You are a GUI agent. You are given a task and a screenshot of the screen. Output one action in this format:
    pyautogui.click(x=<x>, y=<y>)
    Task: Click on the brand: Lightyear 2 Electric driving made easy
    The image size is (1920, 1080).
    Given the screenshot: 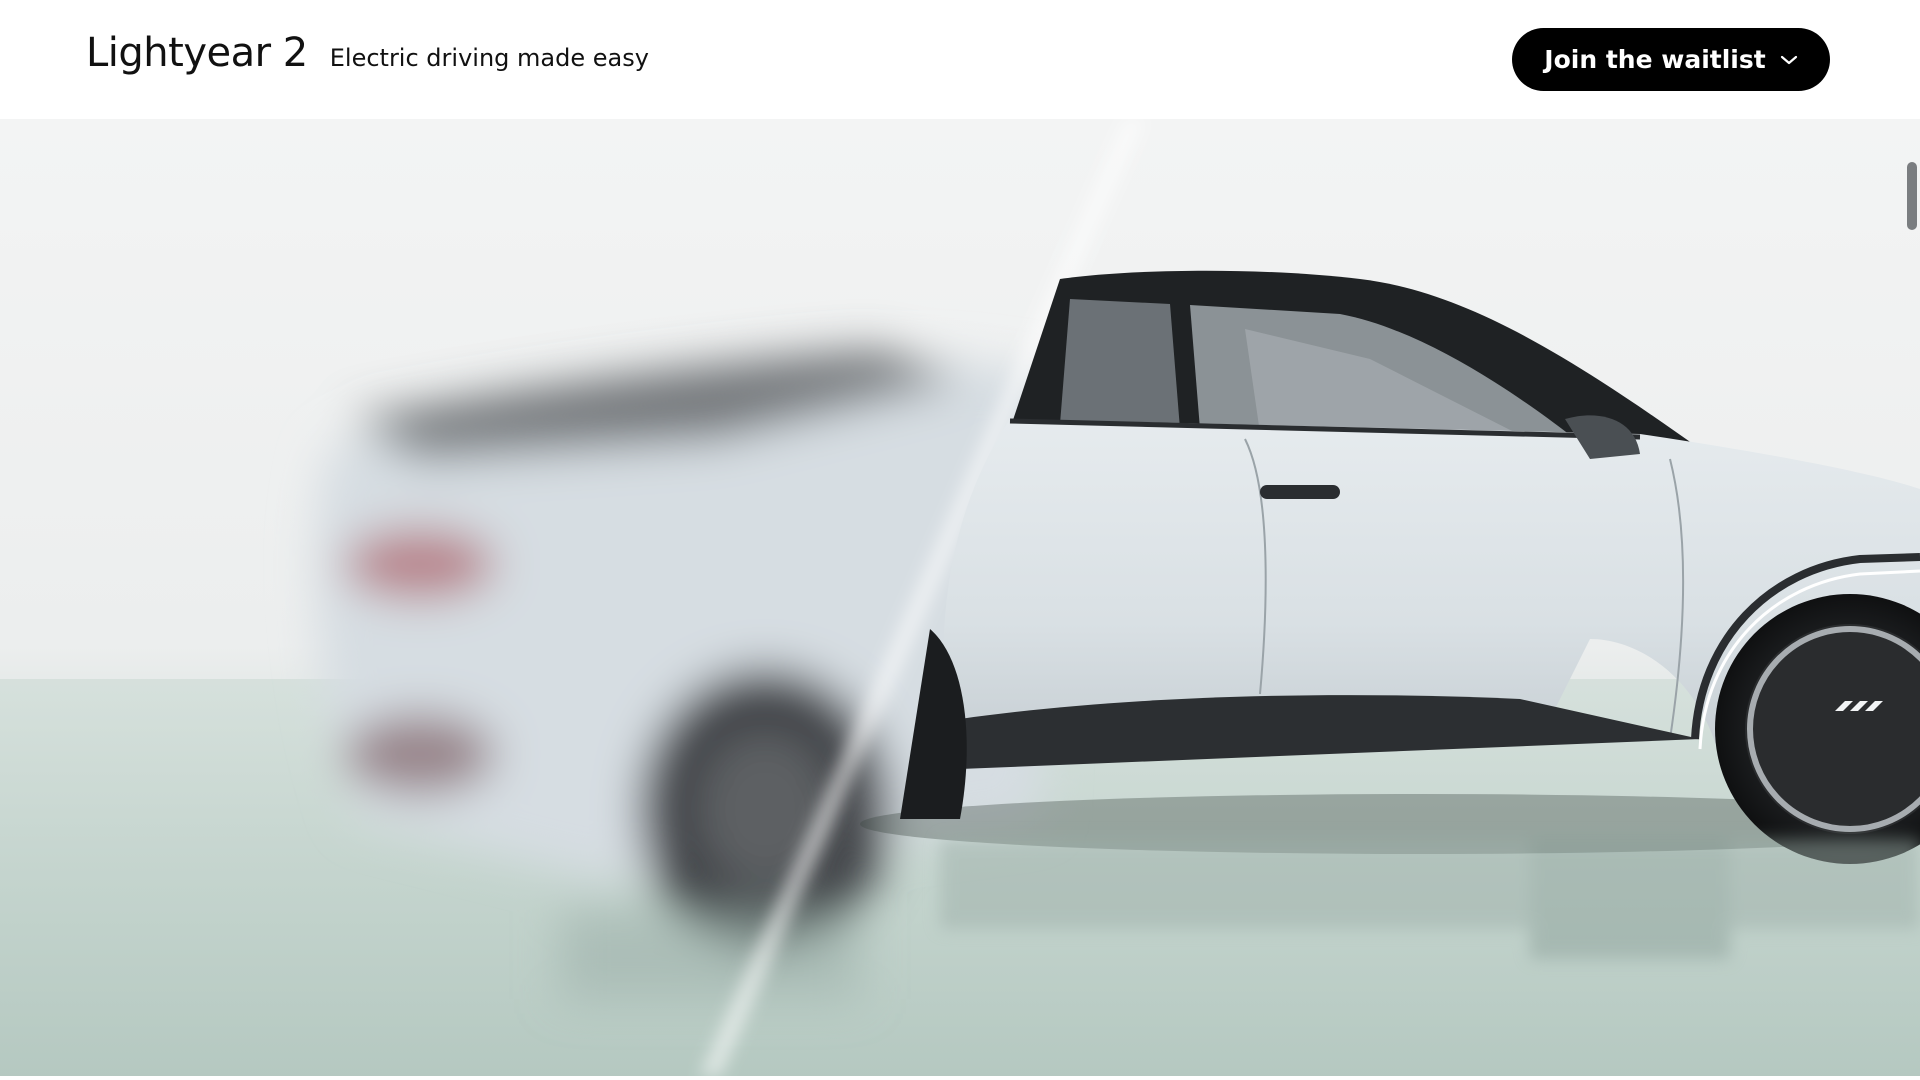 What is the action you would take?
    pyautogui.click(x=367, y=53)
    